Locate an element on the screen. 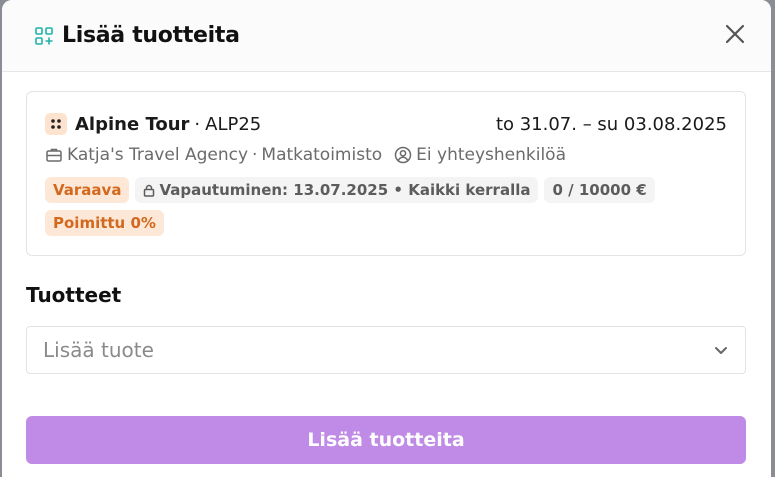 This screenshot has height=477, width=775. chevron-down-icon is located at coordinates (721, 350).